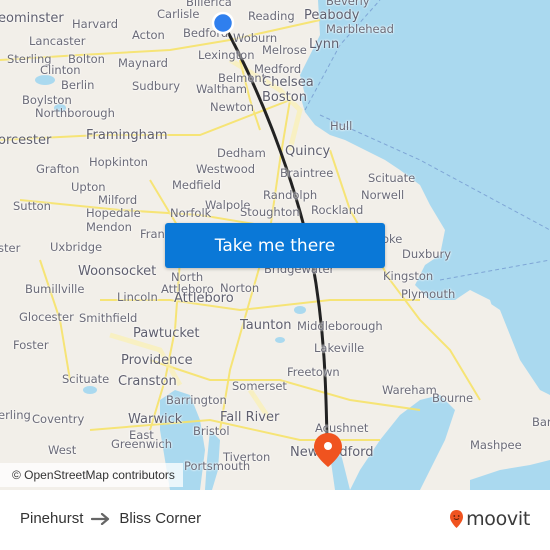  I want to click on map-label: Hopedale, so click(113, 213).